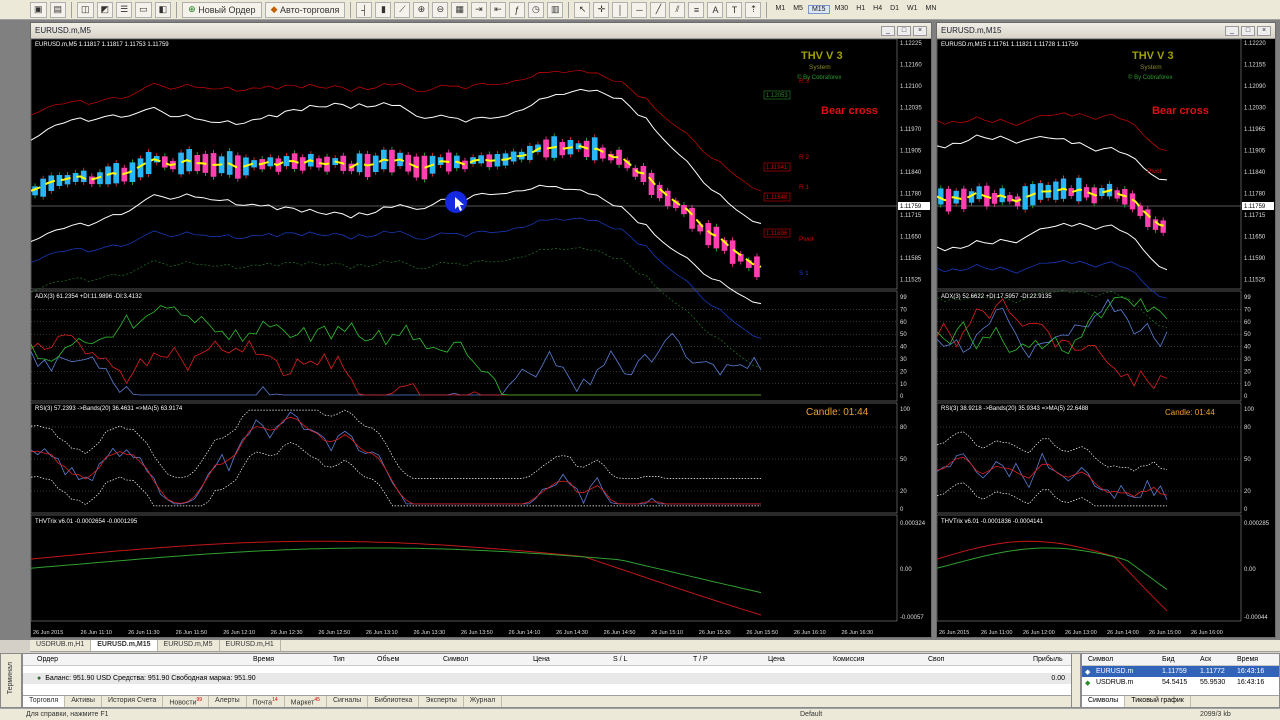 This screenshot has width=1280, height=720. Describe the element at coordinates (44, 701) in the screenshot. I see `terminal-tab: Торговля` at that location.